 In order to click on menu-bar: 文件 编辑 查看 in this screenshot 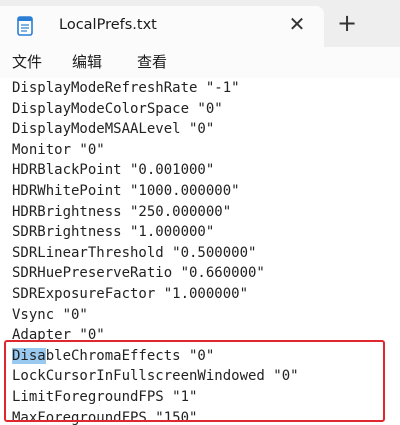, I will do `click(200, 62)`.